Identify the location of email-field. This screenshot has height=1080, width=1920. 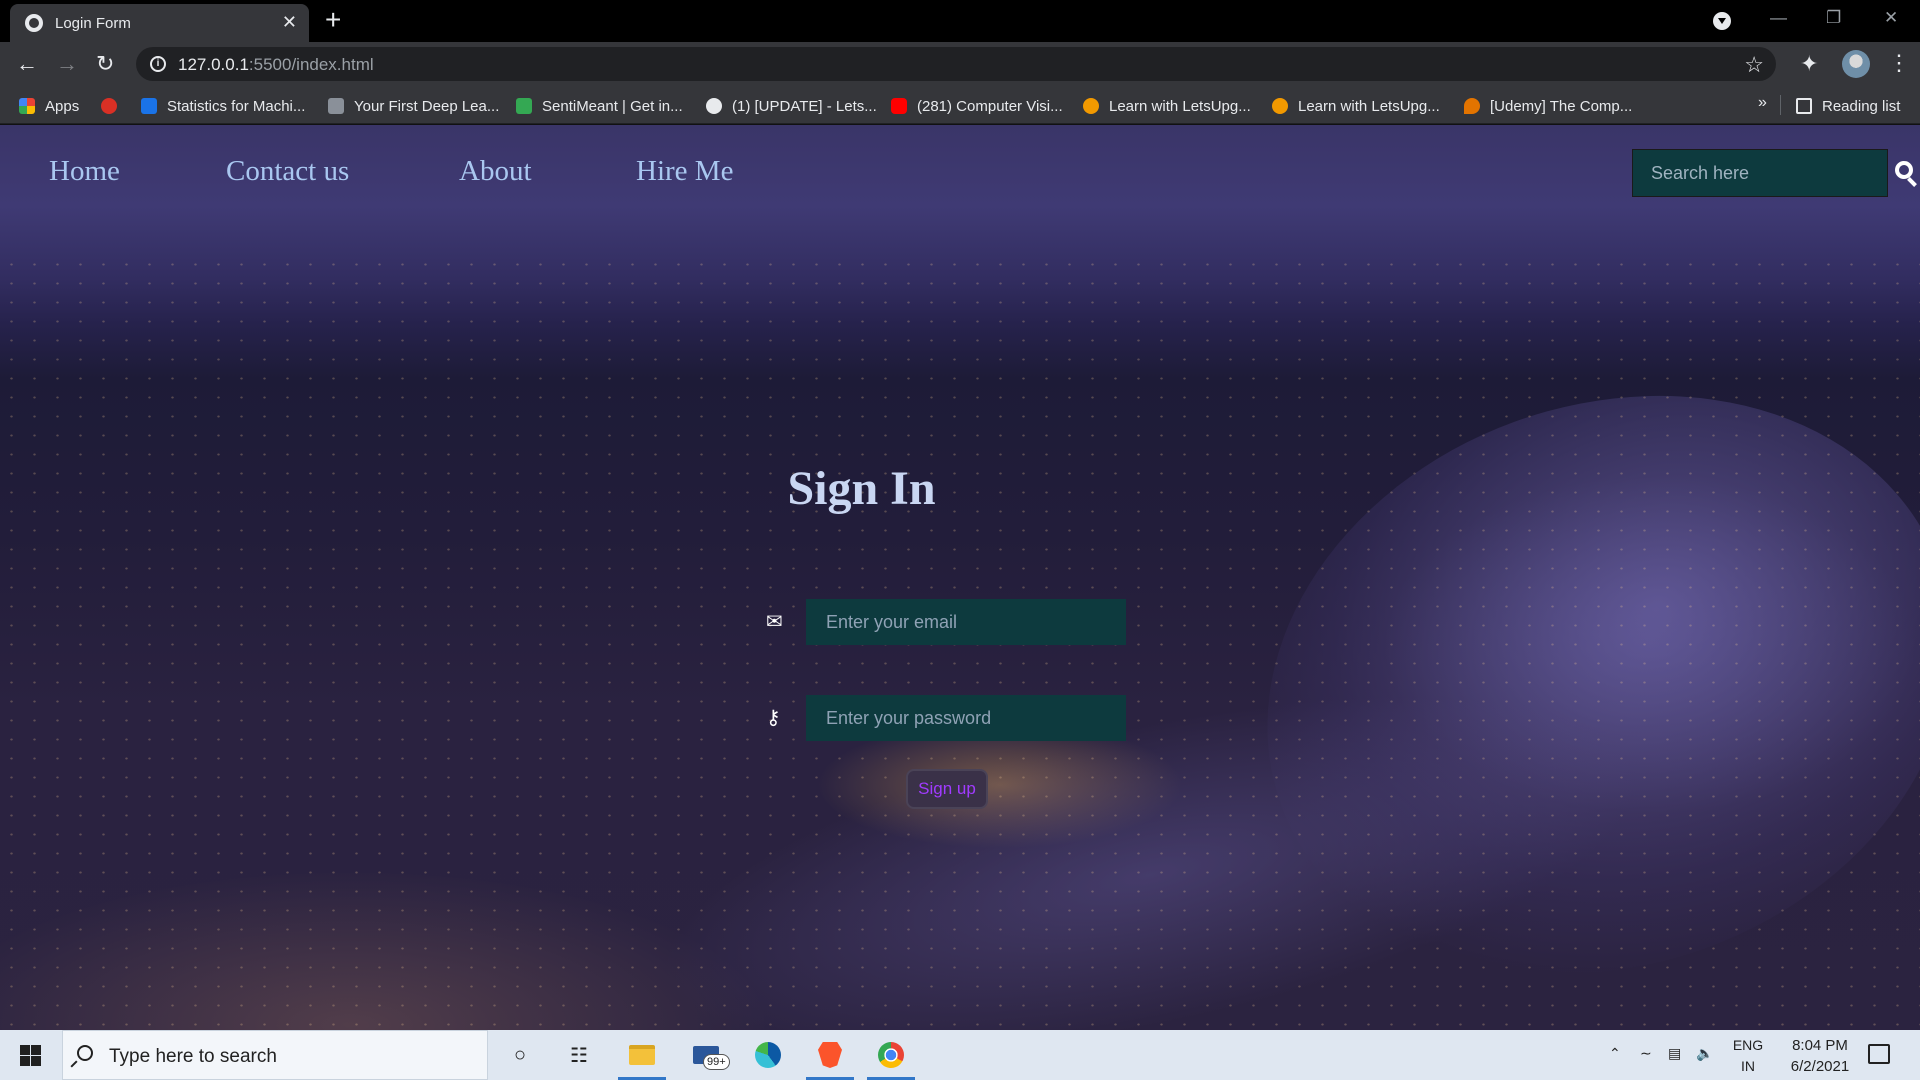
(966, 622).